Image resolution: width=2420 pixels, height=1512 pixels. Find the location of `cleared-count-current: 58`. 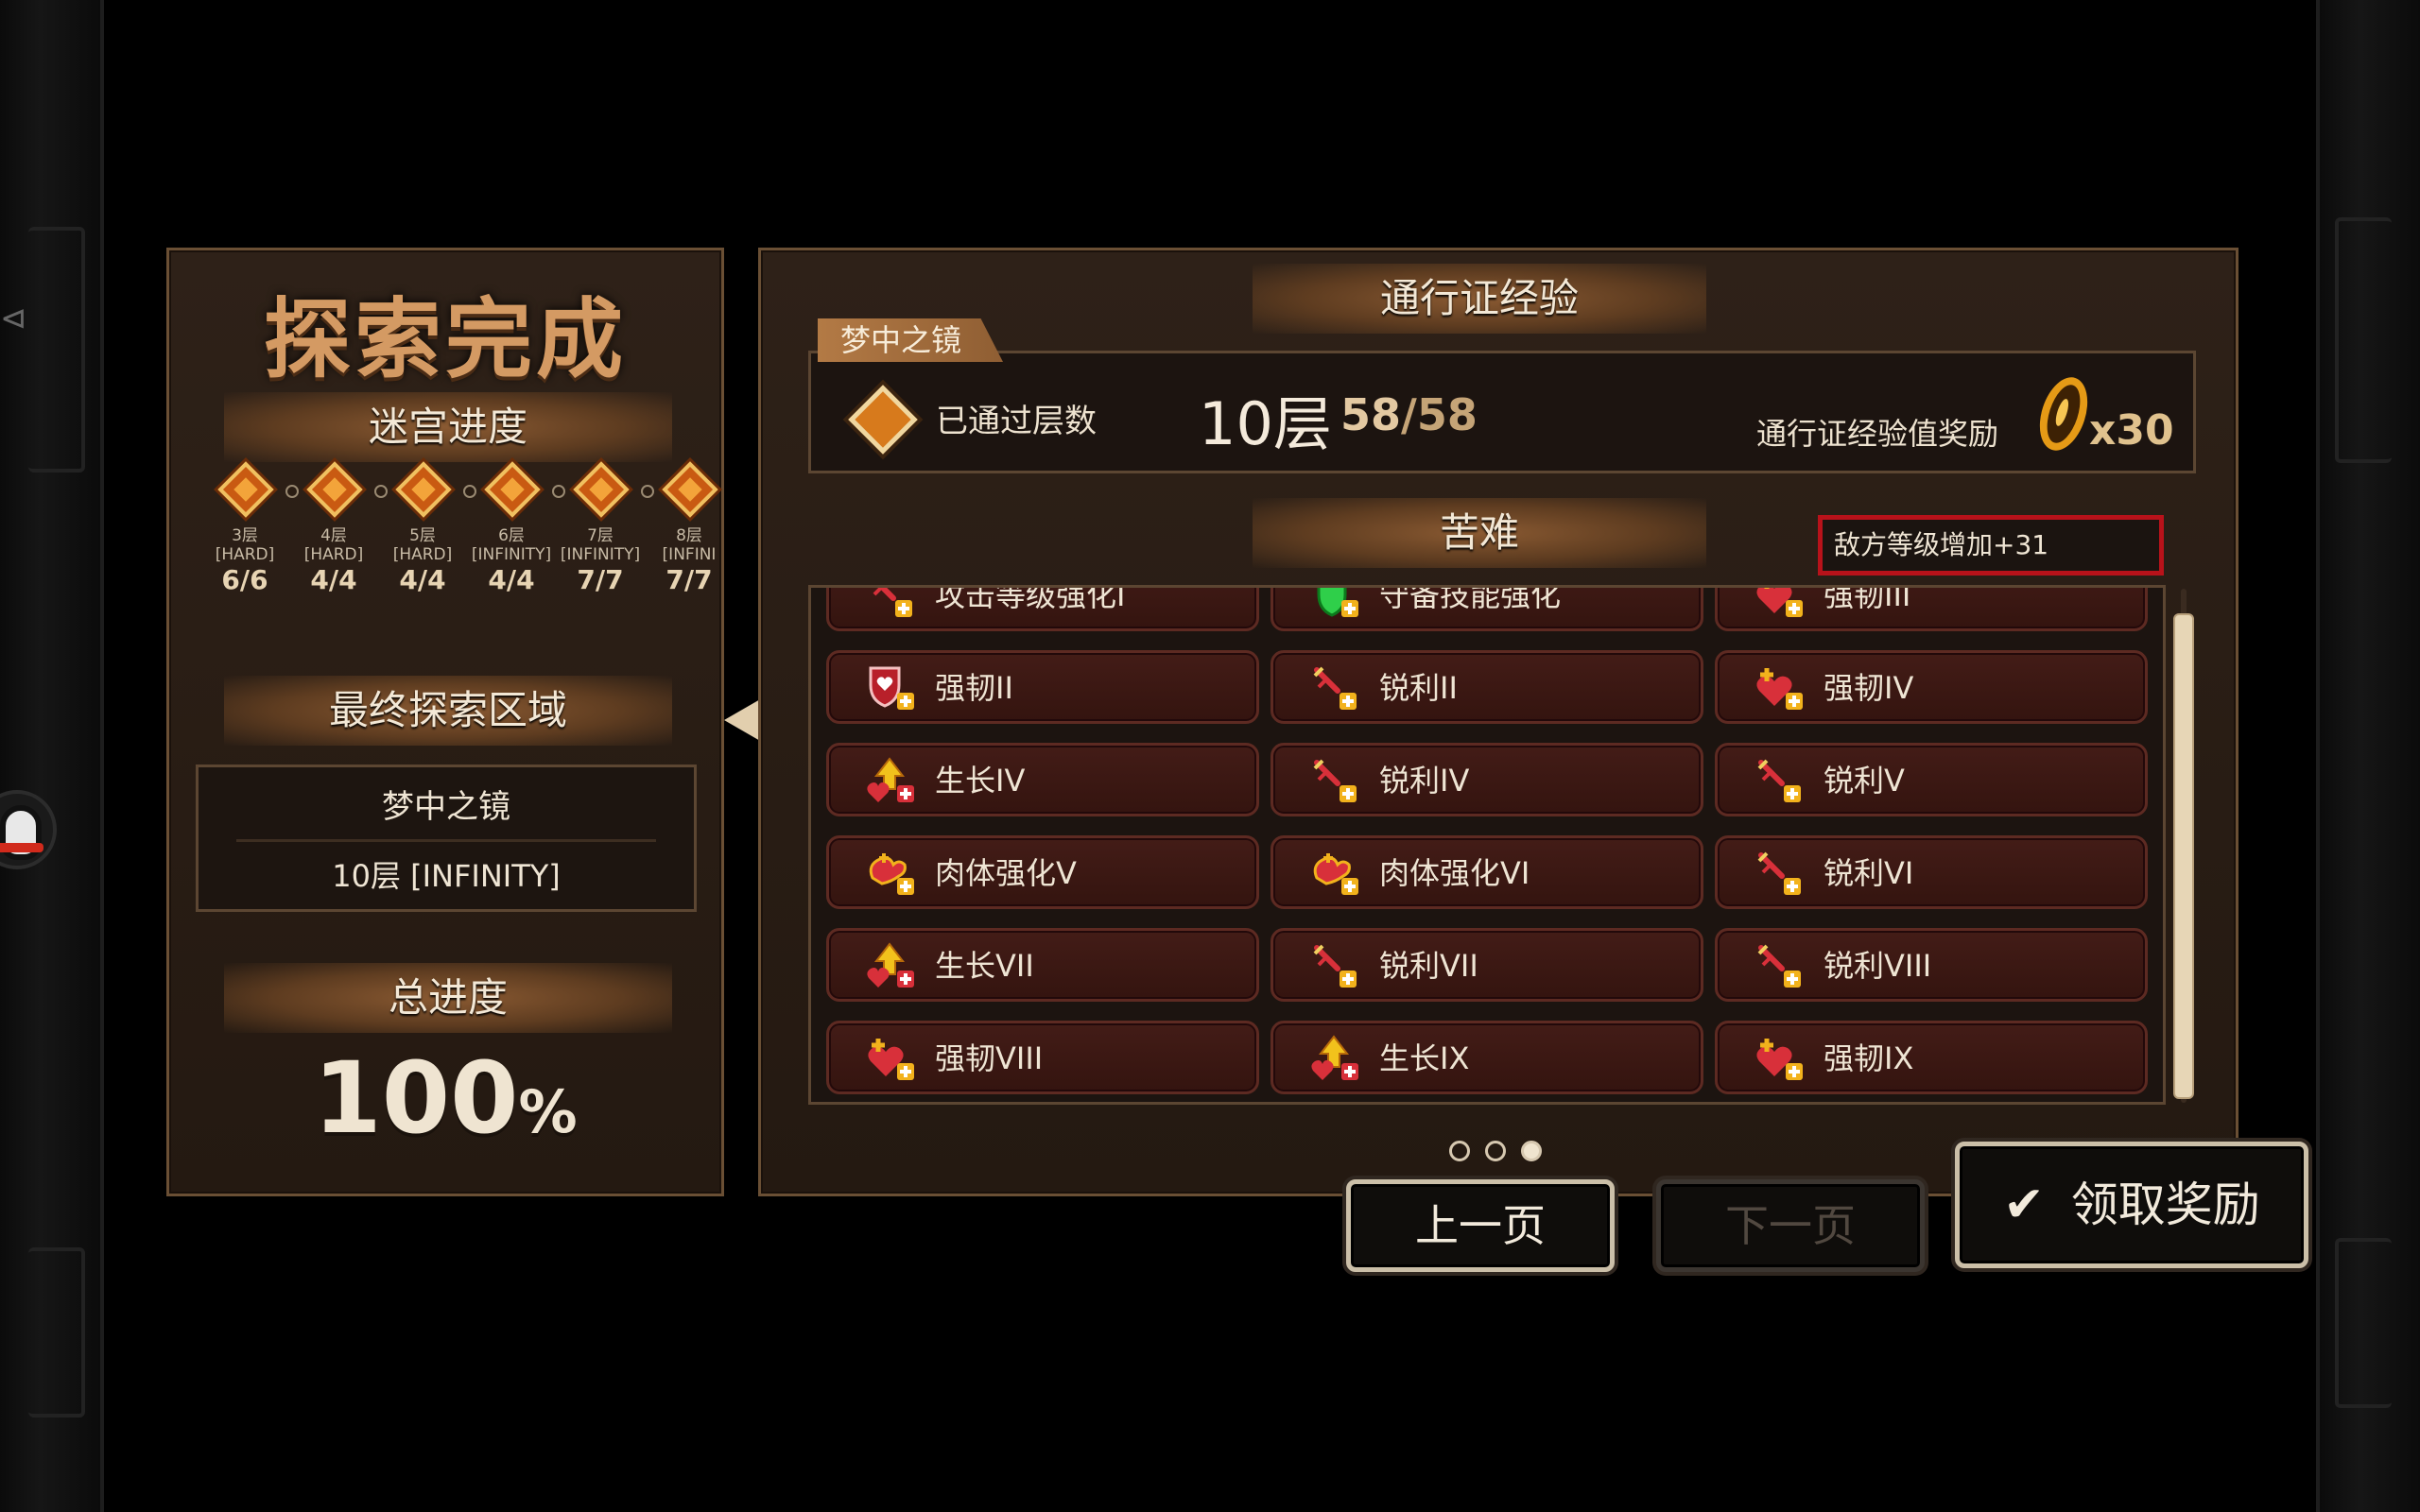

cleared-count-current: 58 is located at coordinates (1371, 414).